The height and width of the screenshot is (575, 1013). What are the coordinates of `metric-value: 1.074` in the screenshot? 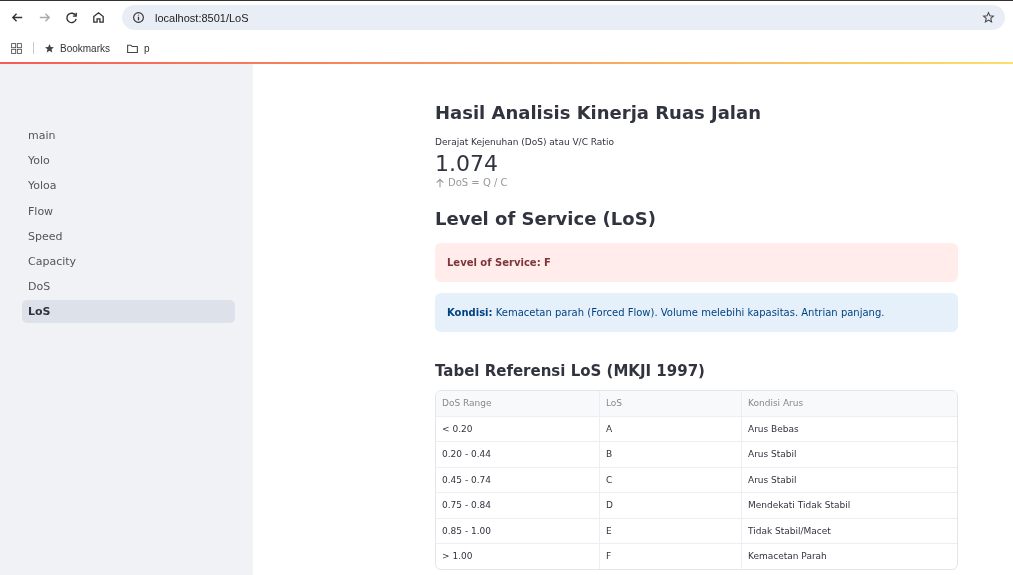 It's located at (467, 163).